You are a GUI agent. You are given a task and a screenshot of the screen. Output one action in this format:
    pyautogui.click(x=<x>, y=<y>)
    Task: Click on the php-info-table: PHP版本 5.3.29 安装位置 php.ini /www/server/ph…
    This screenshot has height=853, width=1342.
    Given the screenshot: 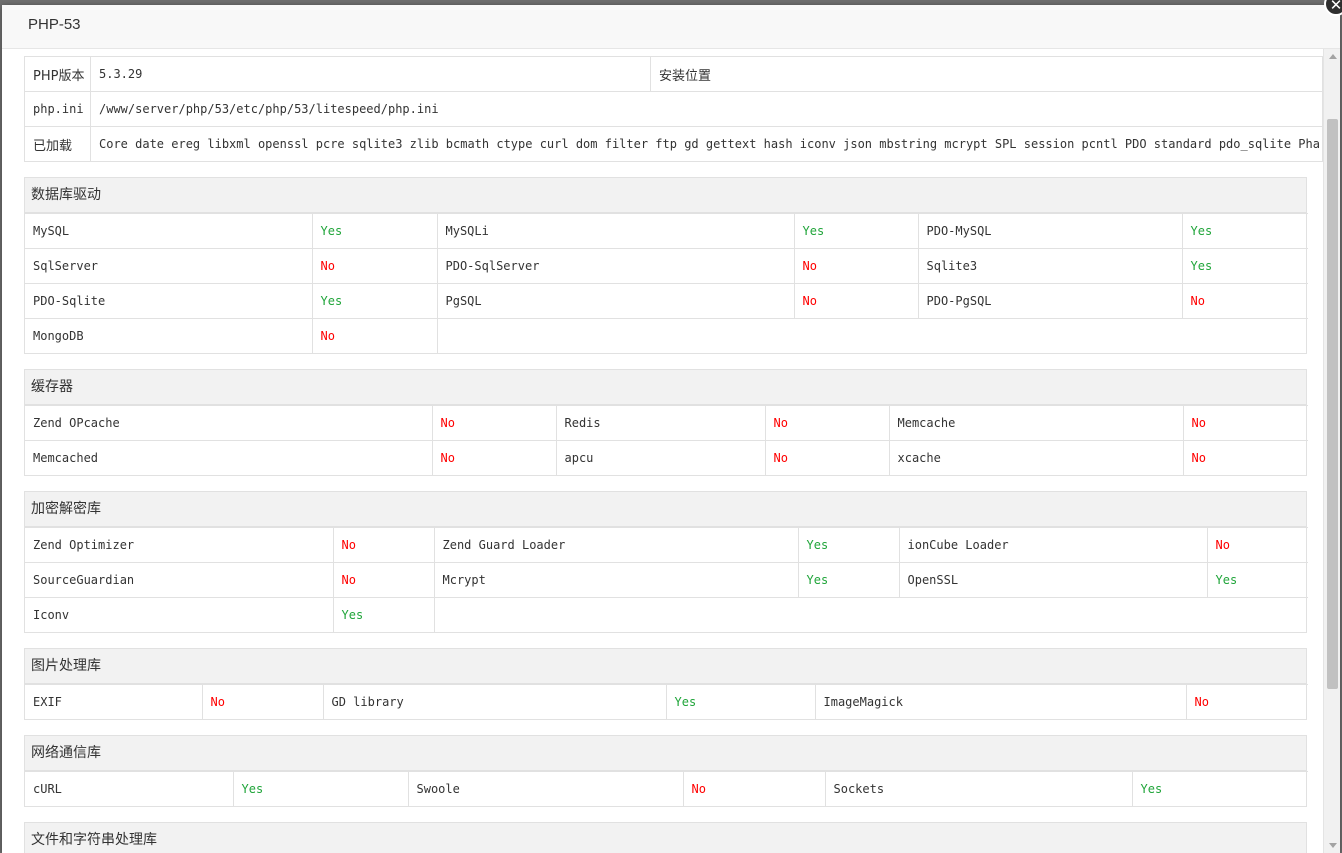 What is the action you would take?
    pyautogui.click(x=673, y=109)
    